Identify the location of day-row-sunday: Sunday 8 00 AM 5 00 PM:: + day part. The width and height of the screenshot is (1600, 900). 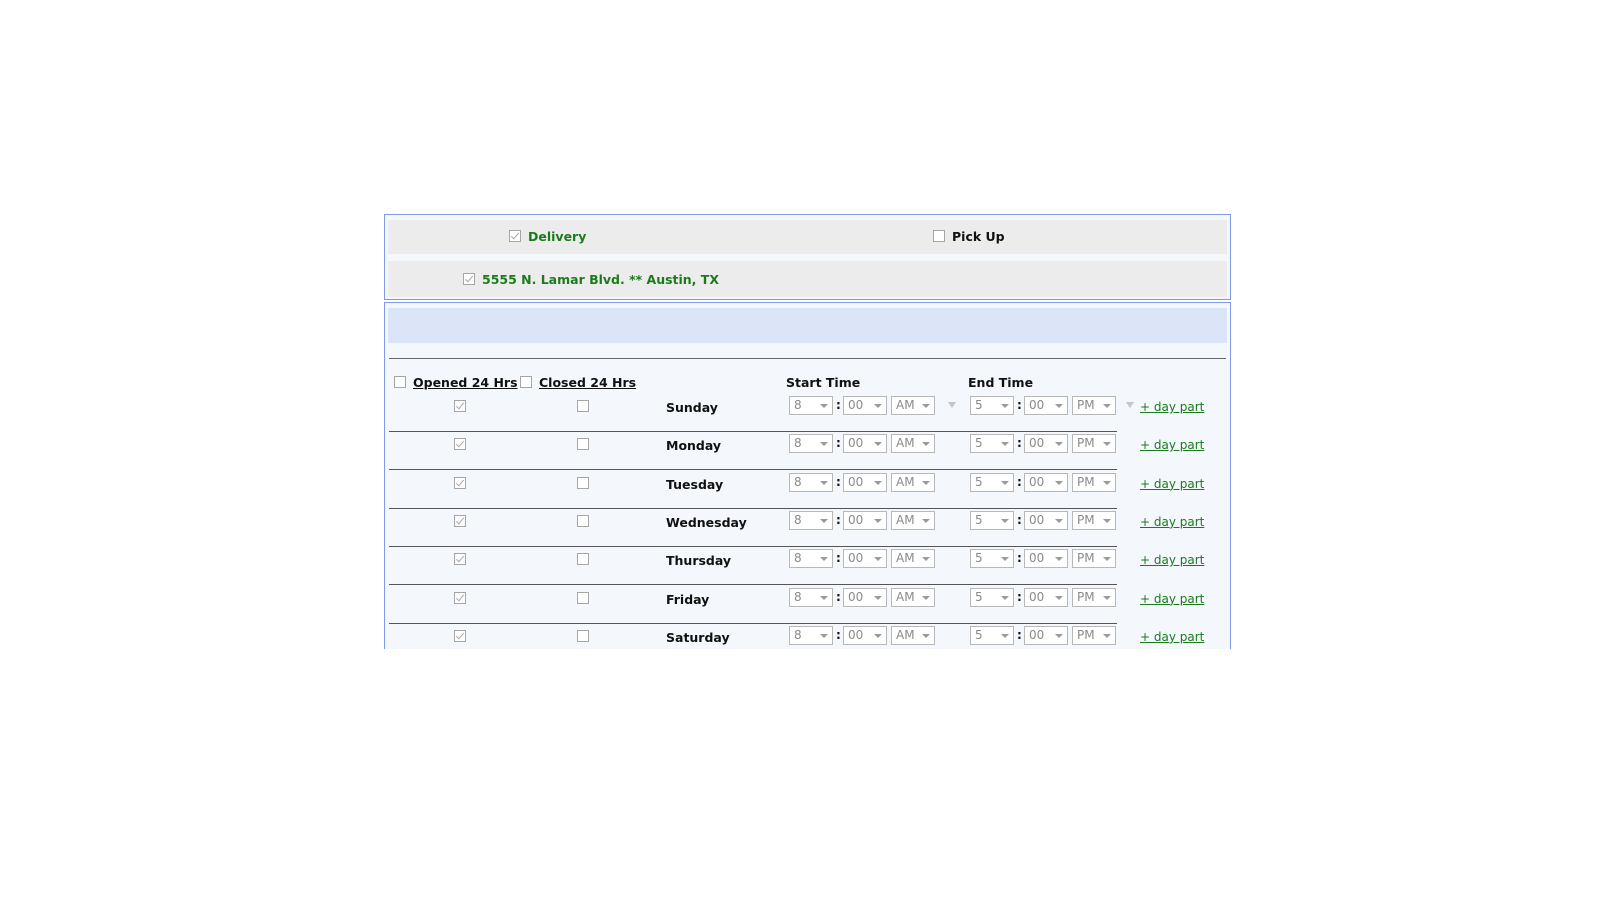
(806, 413).